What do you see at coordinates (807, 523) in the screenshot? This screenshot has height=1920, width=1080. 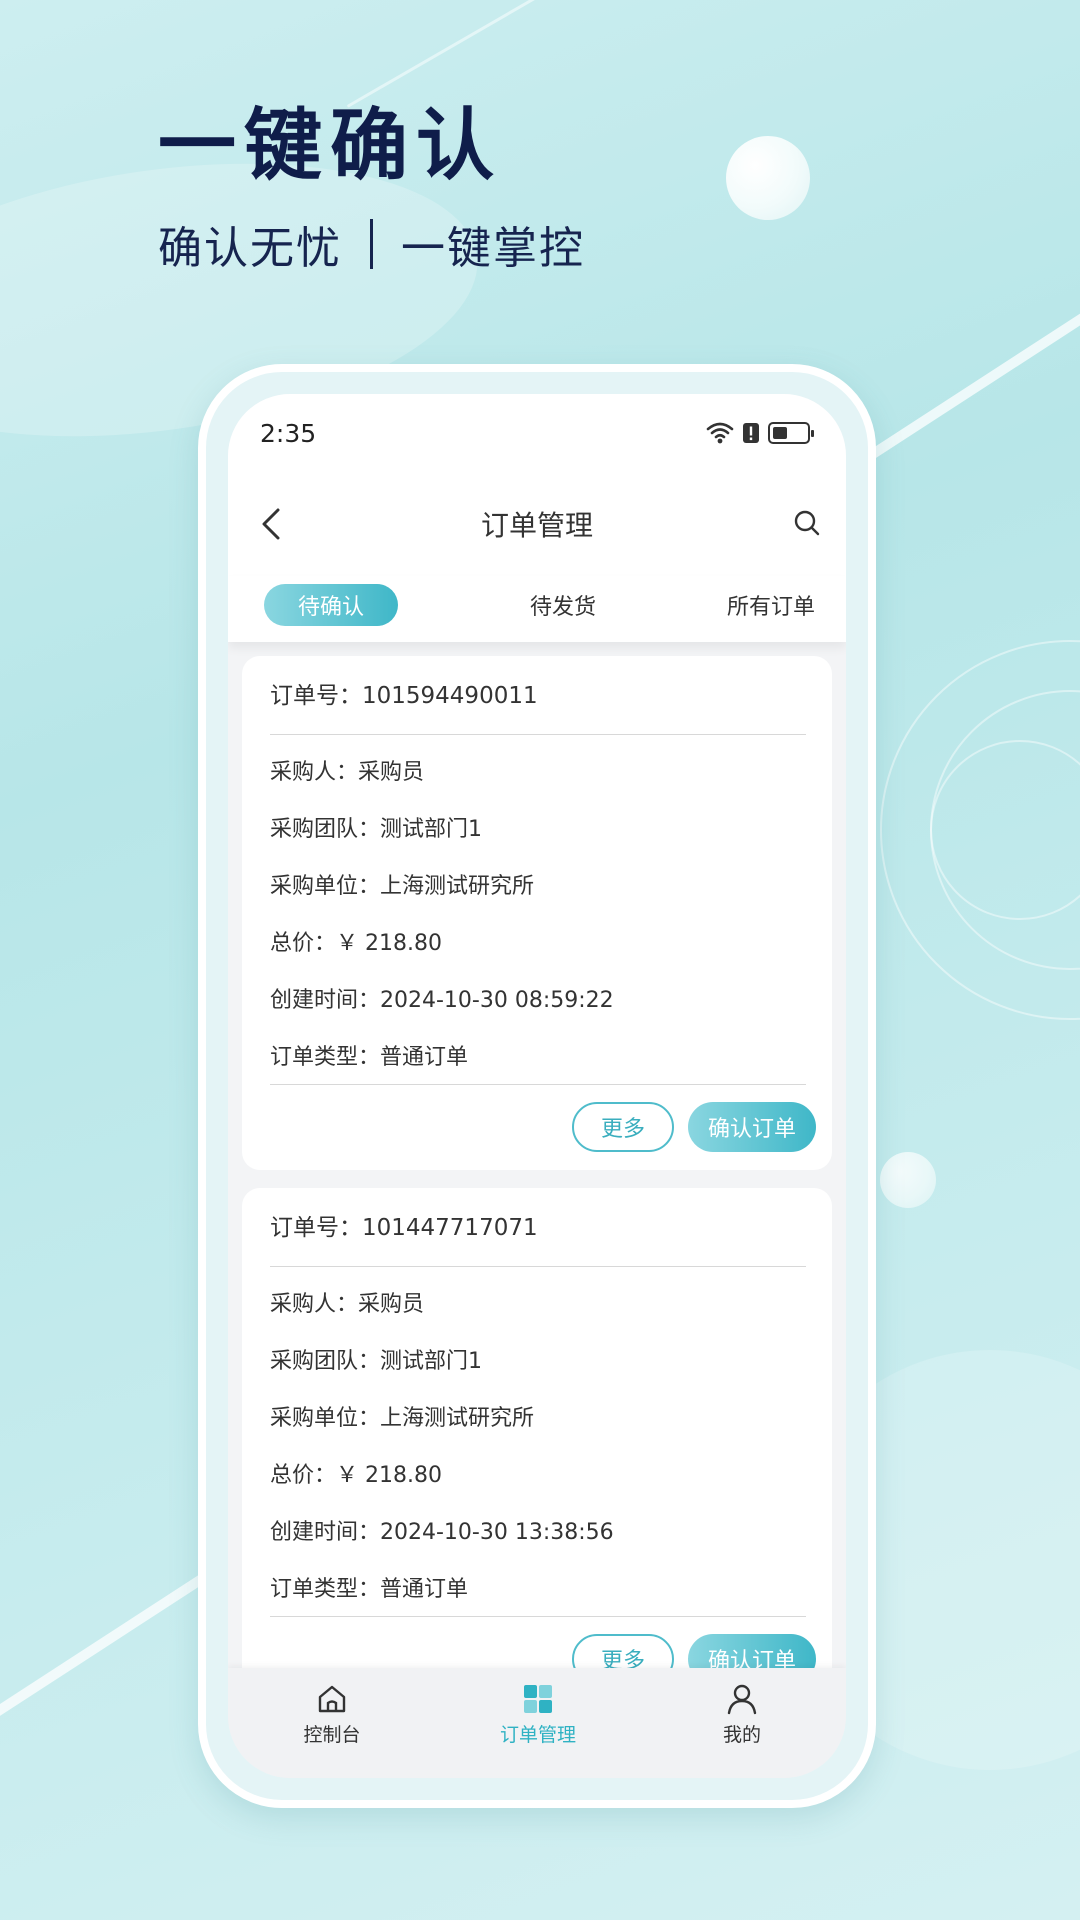 I see `search-icon` at bounding box center [807, 523].